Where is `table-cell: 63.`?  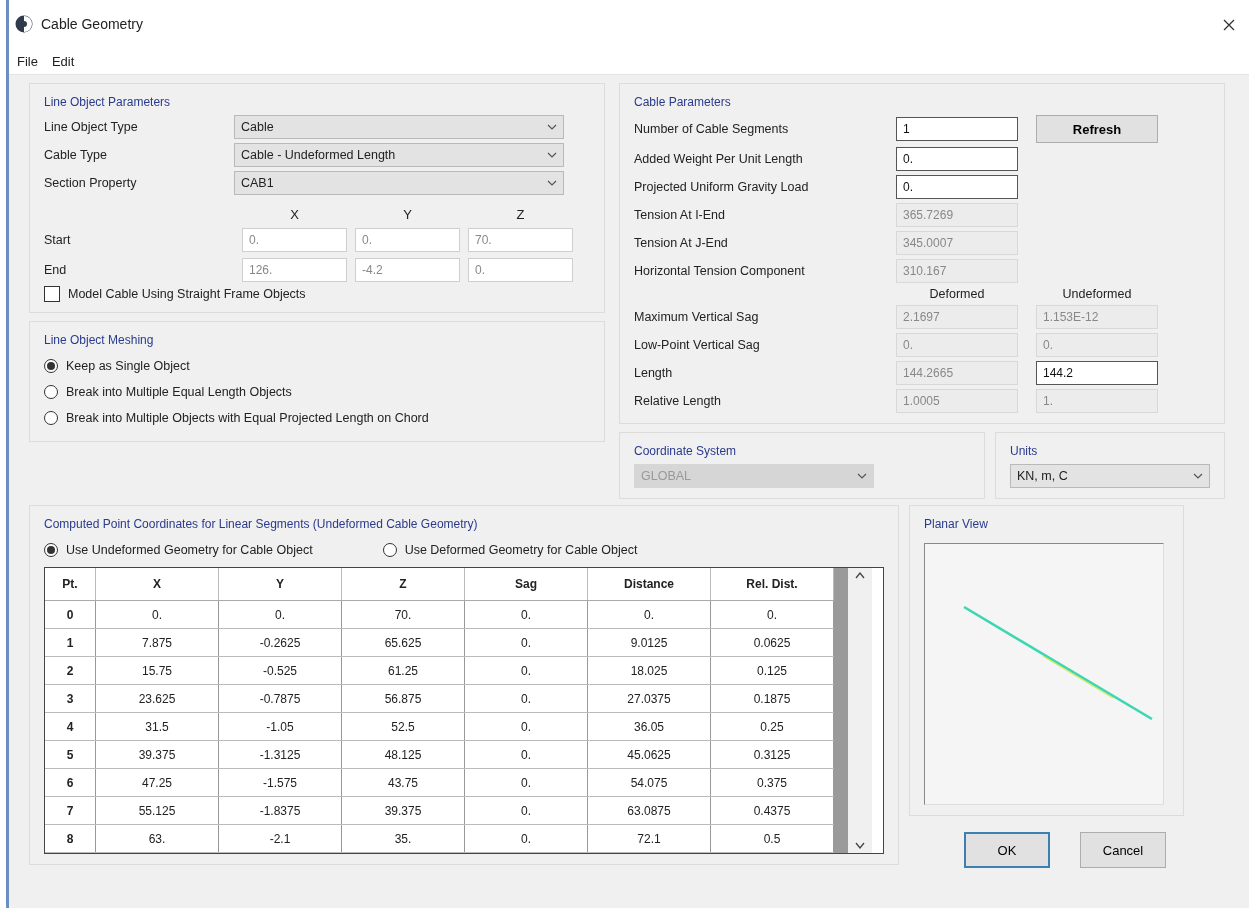 table-cell: 63. is located at coordinates (157, 838).